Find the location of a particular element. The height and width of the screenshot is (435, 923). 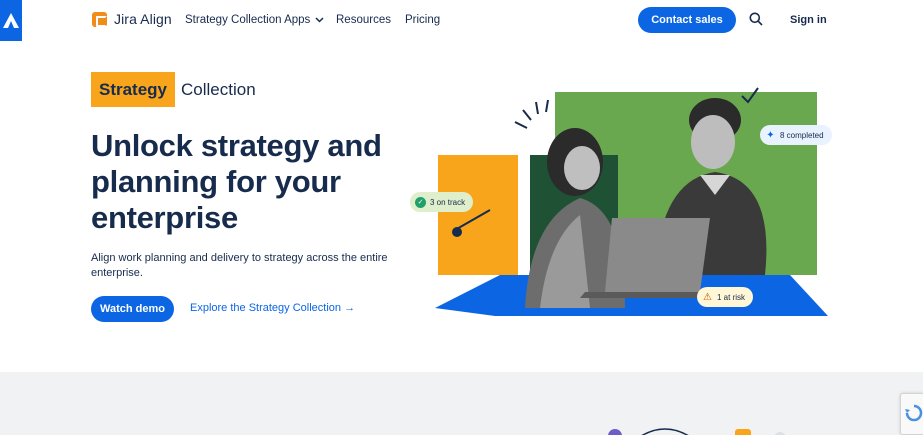

at-risk-pill: ⚠ 1 at risk is located at coordinates (725, 297).